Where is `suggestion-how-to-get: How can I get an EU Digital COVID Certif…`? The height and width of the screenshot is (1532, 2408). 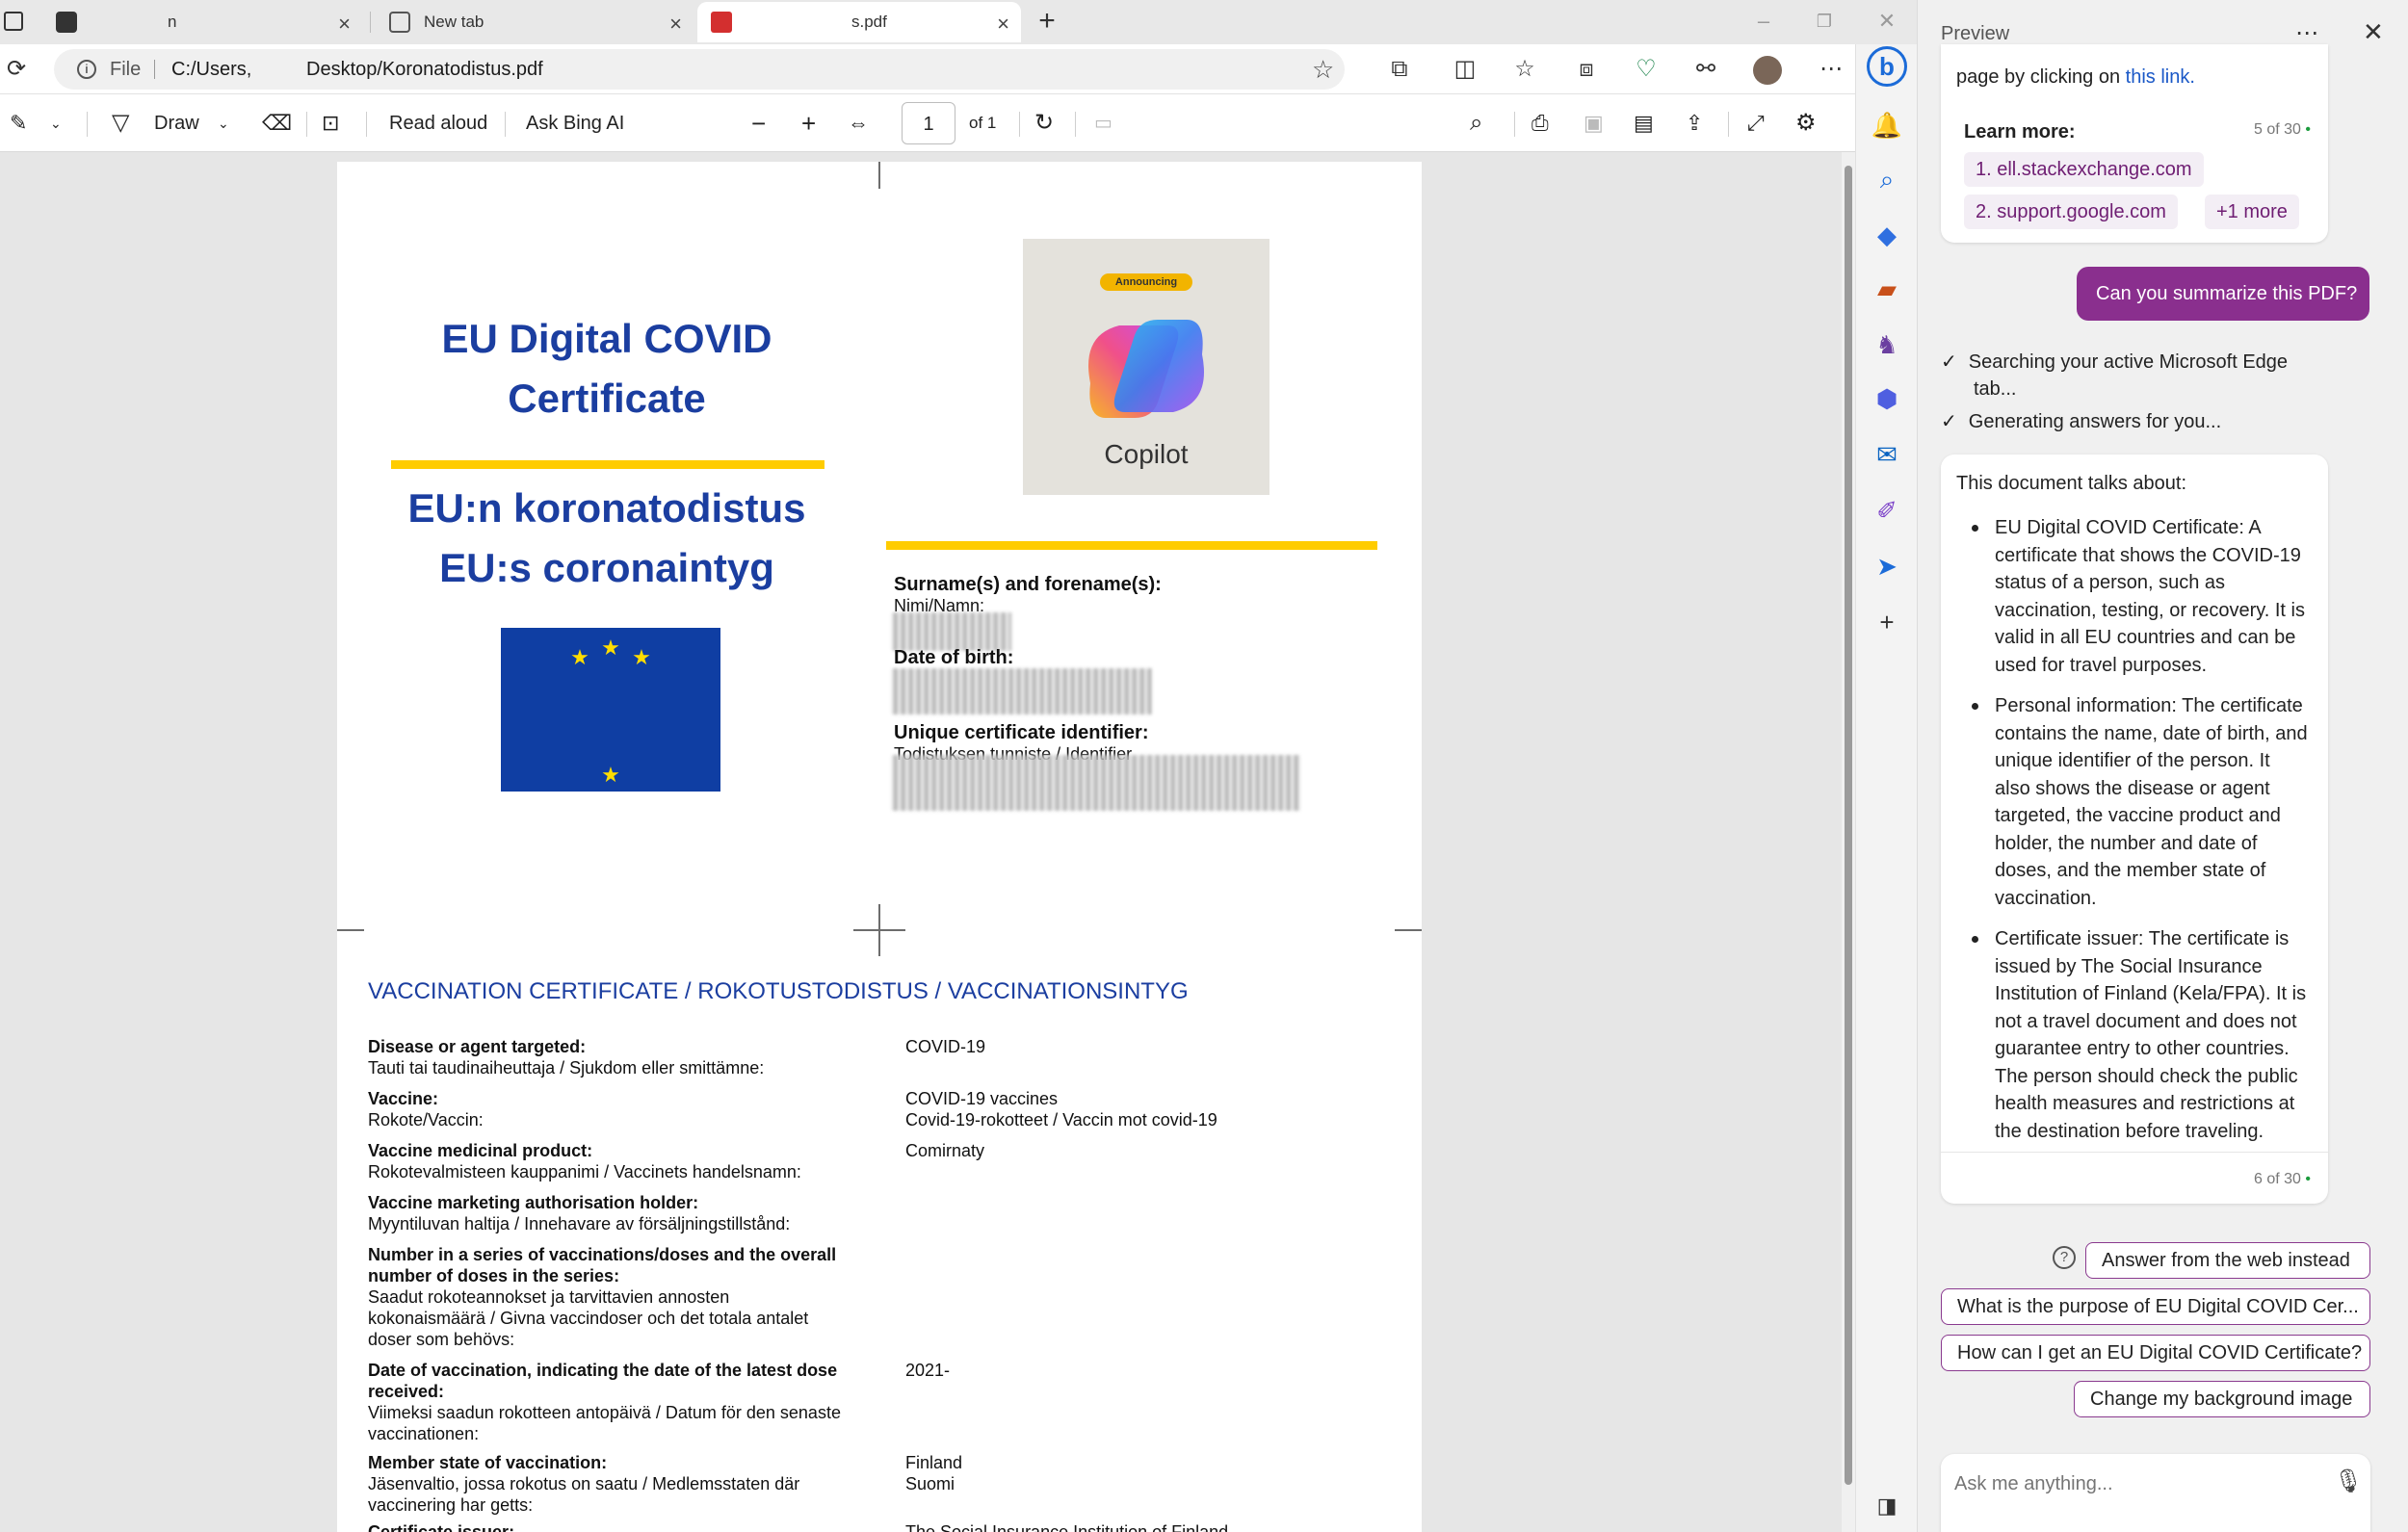 suggestion-how-to-get: How can I get an EU Digital COVID Certif… is located at coordinates (2155, 1353).